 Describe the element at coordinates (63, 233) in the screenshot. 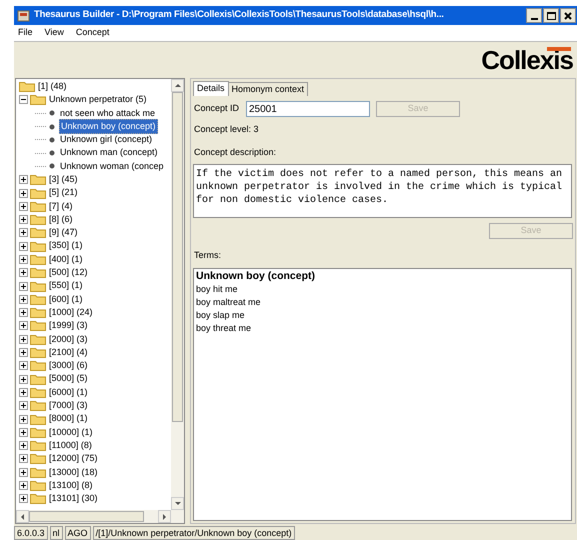

I see `tree-item: [9] (47)` at that location.